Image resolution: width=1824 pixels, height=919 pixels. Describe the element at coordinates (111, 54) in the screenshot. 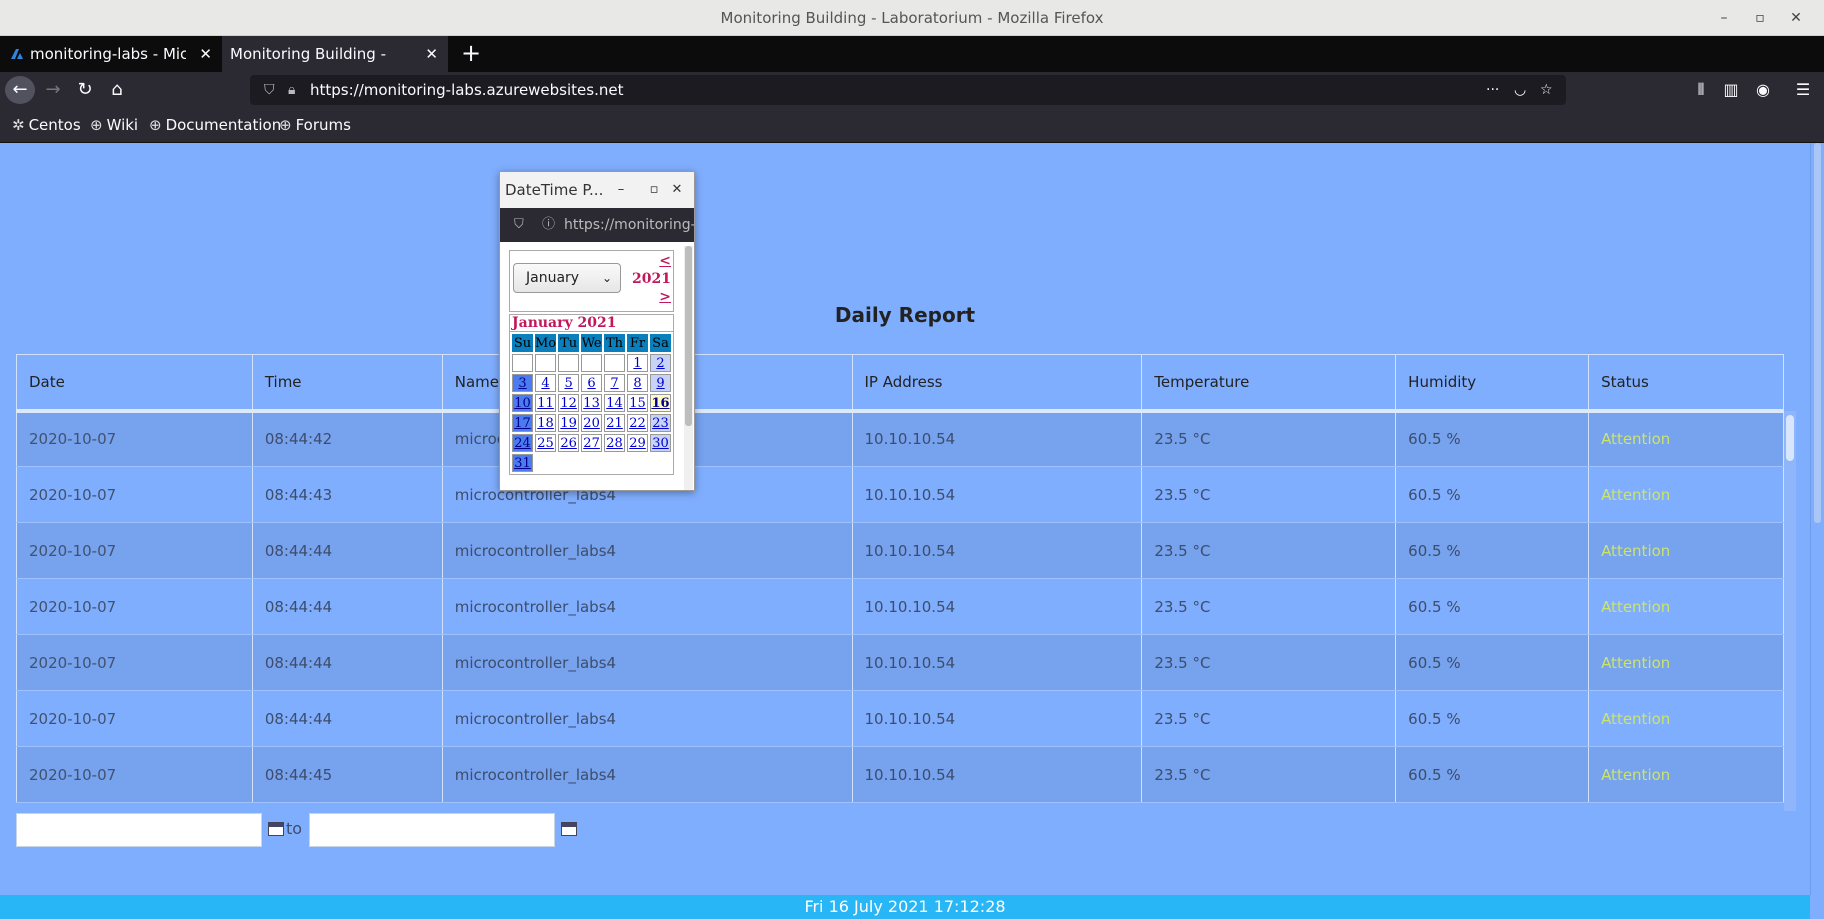

I see `tab-monitoring-labs-azure: monitoring-labs - Microsoft ✕` at that location.